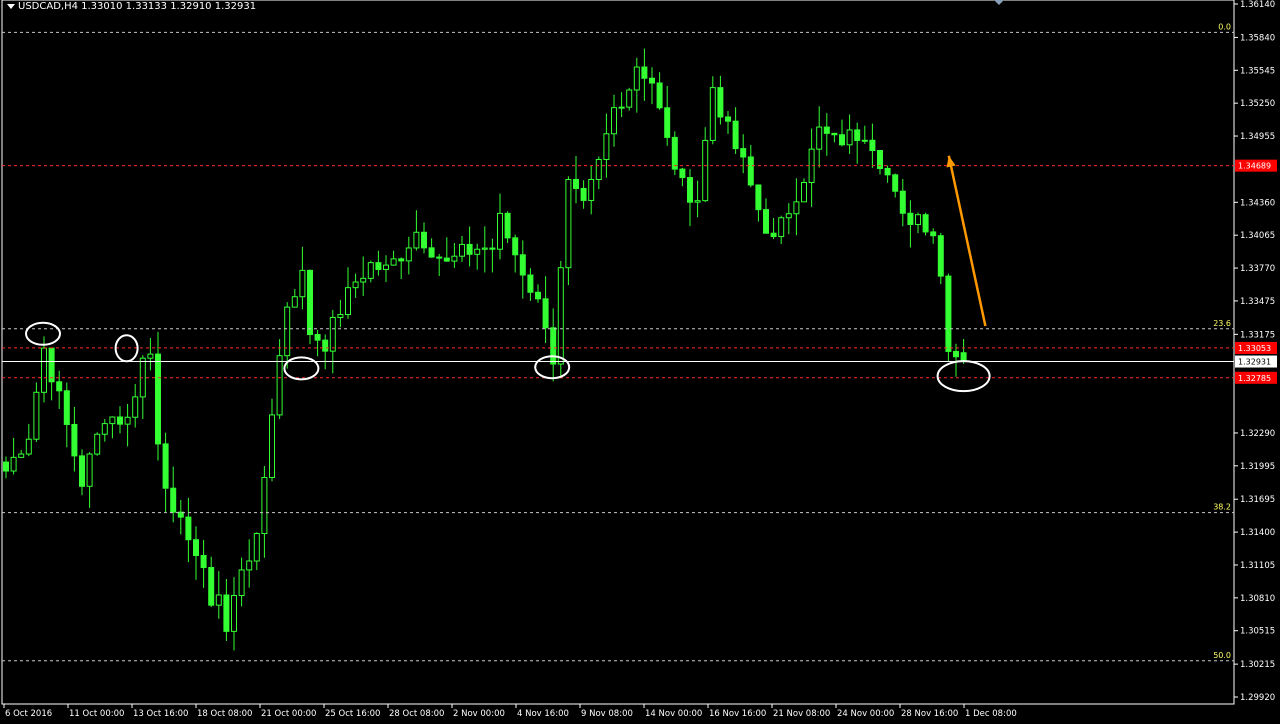 This screenshot has height=724, width=1280. Describe the element at coordinates (801, 714) in the screenshot. I see `x-tick-label: 21 Nov 08:00` at that location.